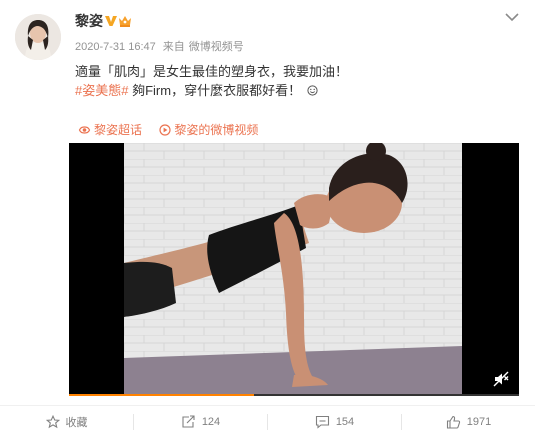  What do you see at coordinates (161, 395) in the screenshot?
I see `video-progress-fill` at bounding box center [161, 395].